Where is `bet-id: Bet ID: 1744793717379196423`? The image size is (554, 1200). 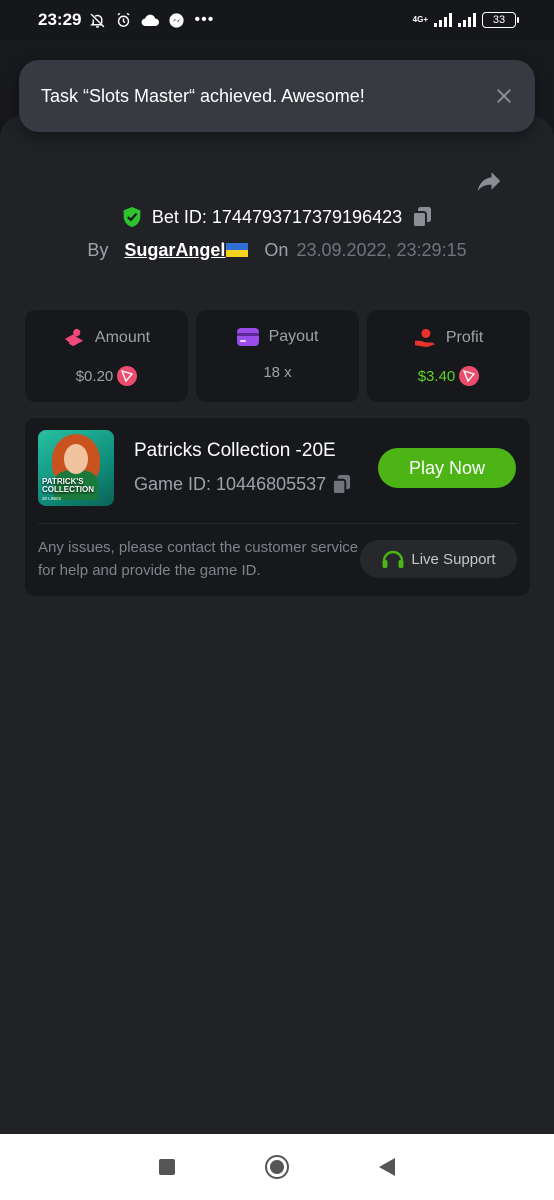 bet-id: Bet ID: 1744793717379196423 is located at coordinates (277, 217).